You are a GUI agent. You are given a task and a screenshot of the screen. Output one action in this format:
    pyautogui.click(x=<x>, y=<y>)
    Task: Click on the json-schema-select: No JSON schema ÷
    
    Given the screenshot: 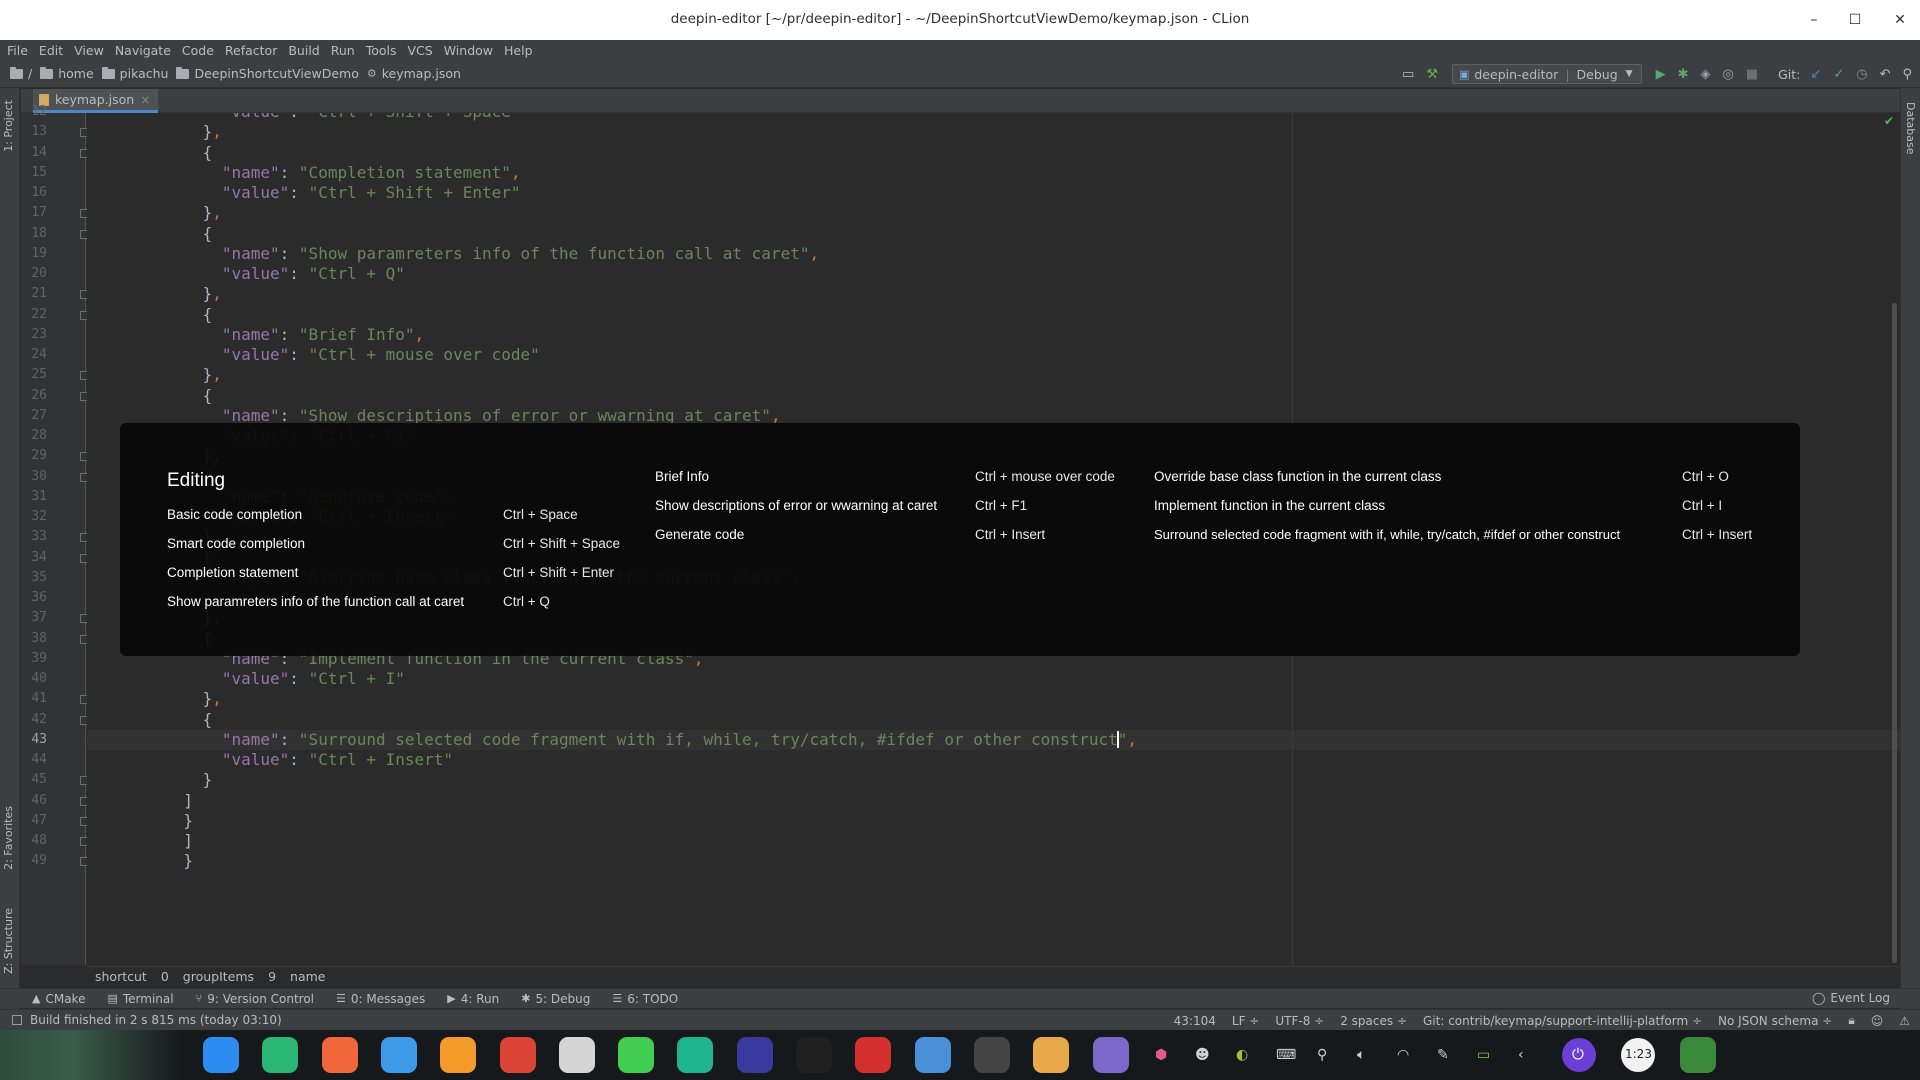 What is the action you would take?
    pyautogui.click(x=1775, y=1021)
    